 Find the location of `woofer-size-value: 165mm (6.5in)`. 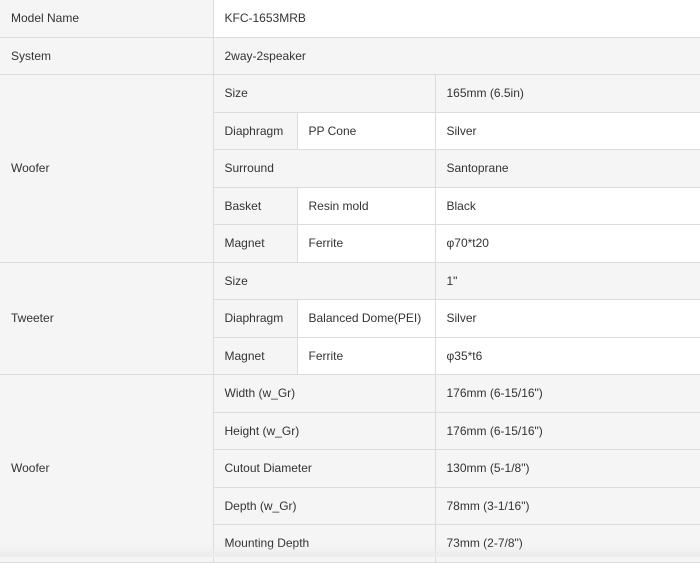

woofer-size-value: 165mm (6.5in) is located at coordinates (567, 93).